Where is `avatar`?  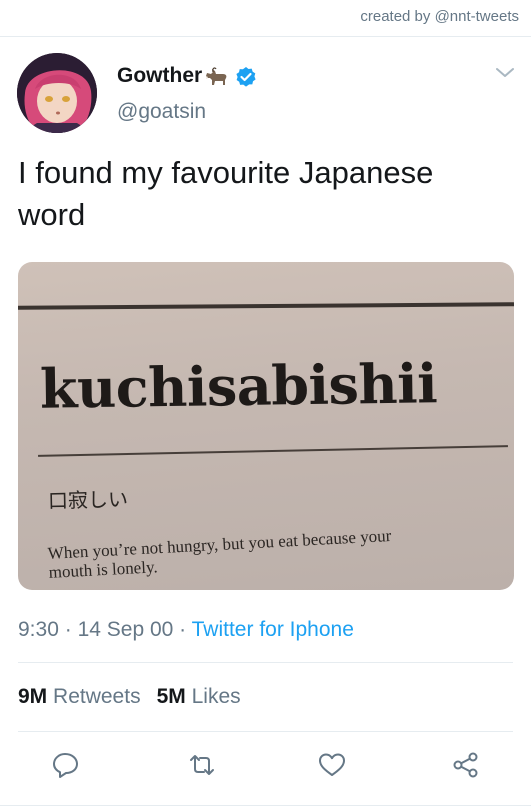
avatar is located at coordinates (57, 93).